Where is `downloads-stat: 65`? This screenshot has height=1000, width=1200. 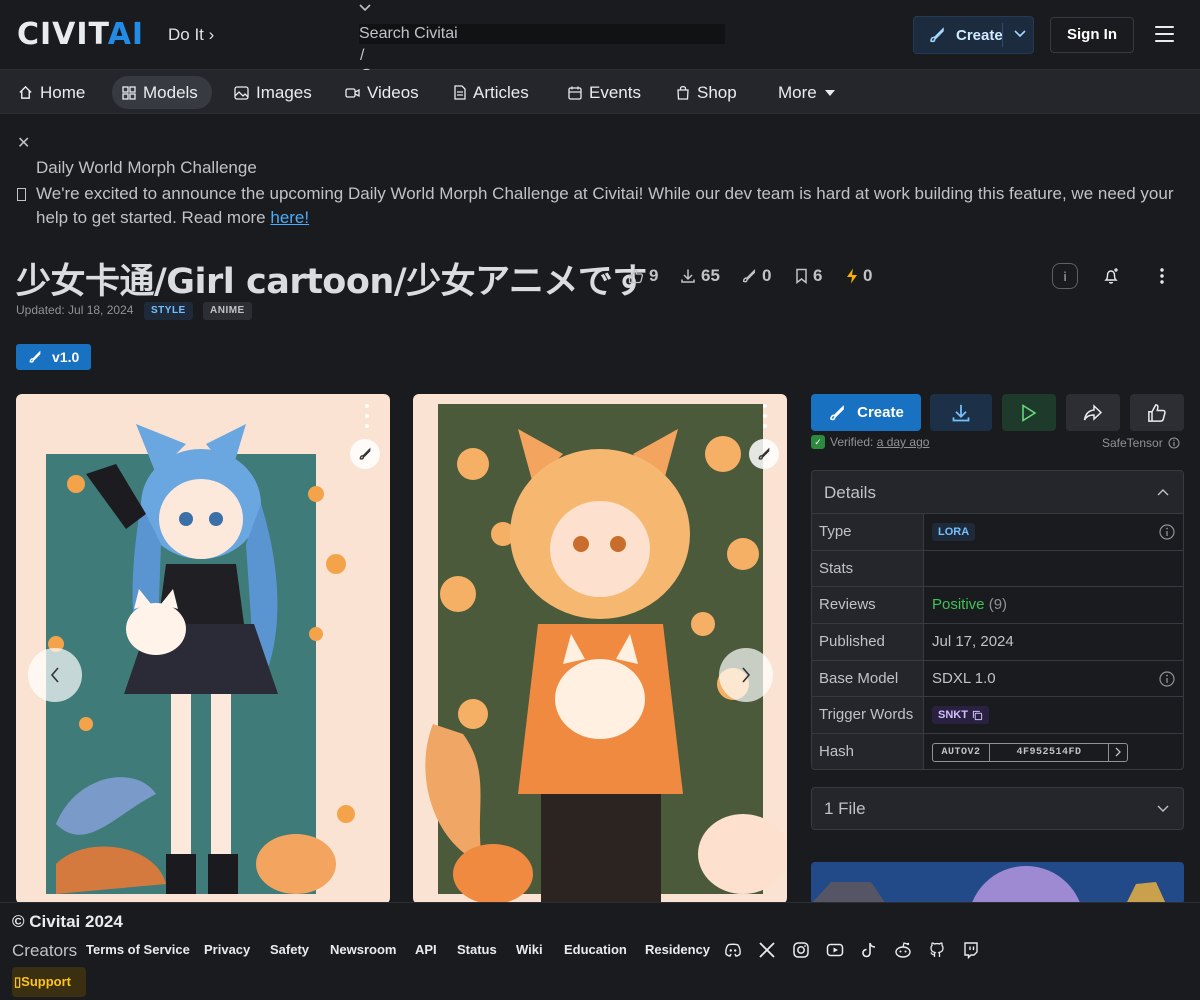
downloads-stat: 65 is located at coordinates (700, 276).